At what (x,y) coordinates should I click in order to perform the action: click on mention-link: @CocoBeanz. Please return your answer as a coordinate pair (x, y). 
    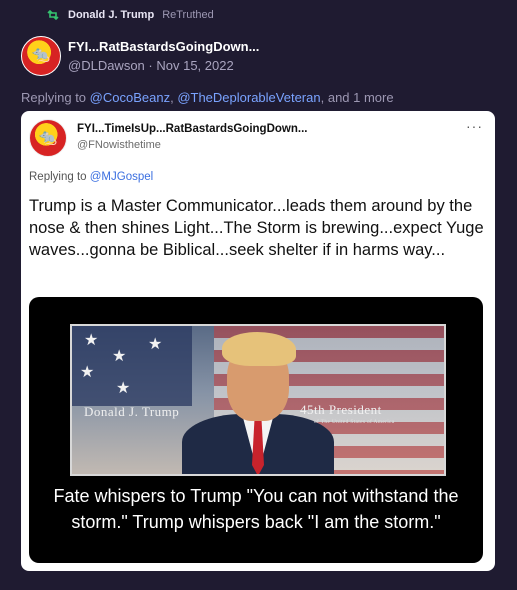
    Looking at the image, I should click on (130, 97).